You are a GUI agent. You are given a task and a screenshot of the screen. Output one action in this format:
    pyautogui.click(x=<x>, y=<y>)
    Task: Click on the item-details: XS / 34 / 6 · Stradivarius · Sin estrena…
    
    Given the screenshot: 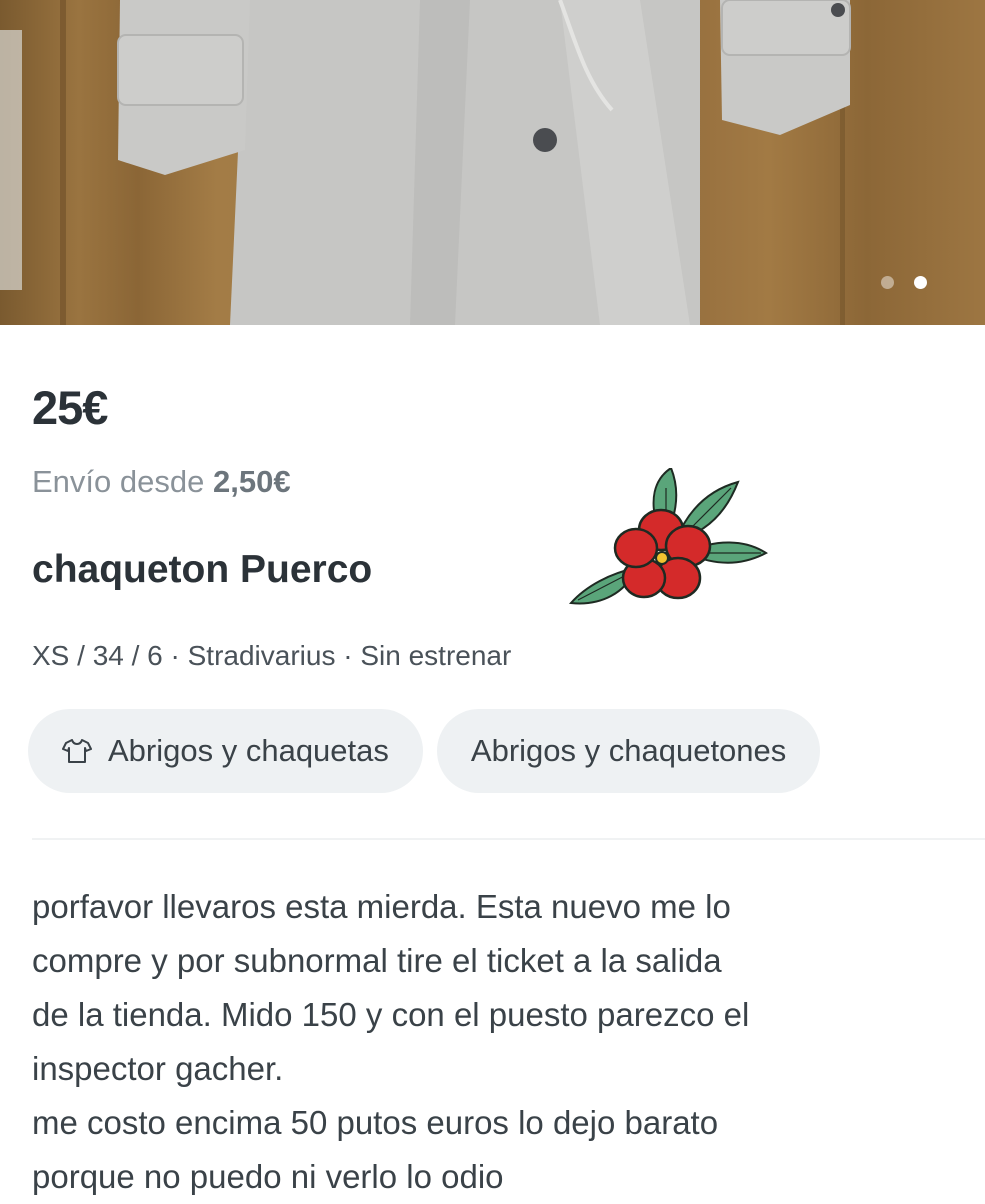 What is the action you would take?
    pyautogui.click(x=272, y=655)
    